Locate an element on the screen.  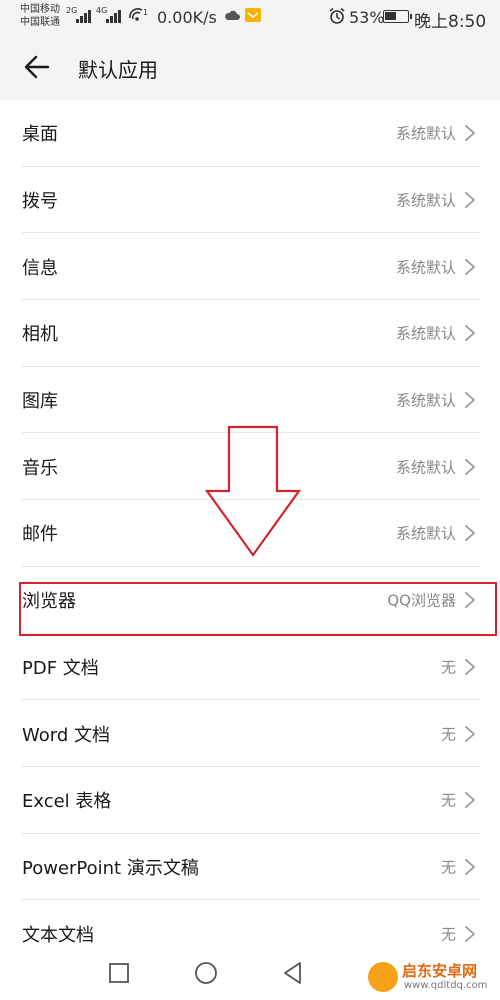
list-item-label: 相机 is located at coordinates (40, 335).